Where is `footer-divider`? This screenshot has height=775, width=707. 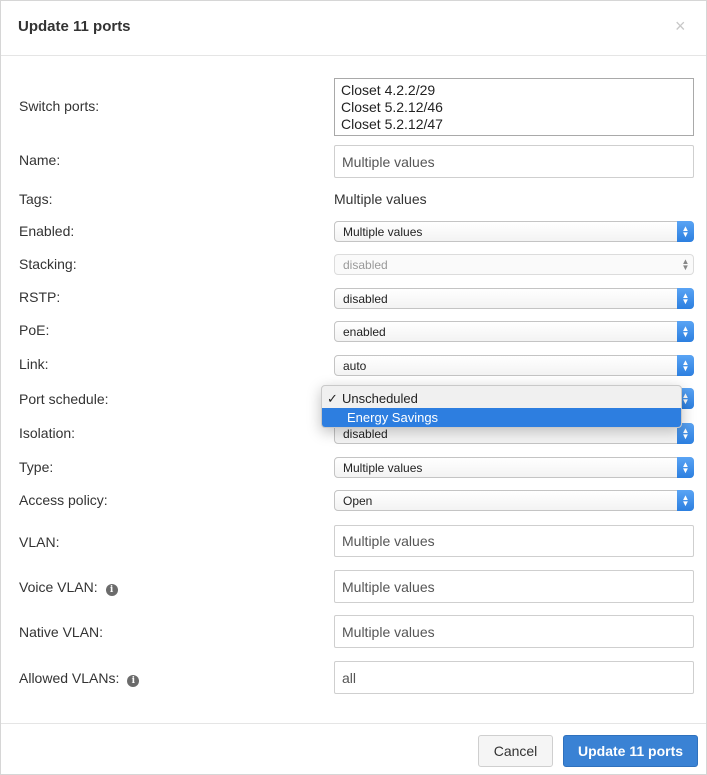 footer-divider is located at coordinates (353, 723).